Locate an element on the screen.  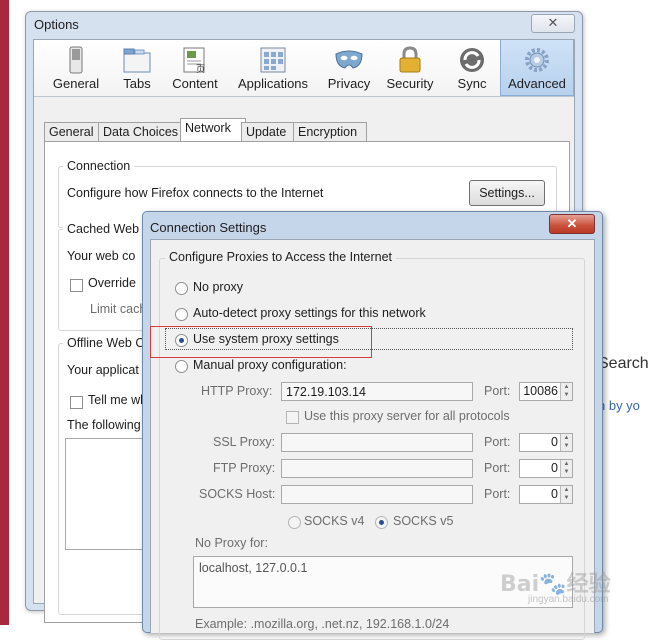
watermark-url: jingyan.baidu.com is located at coordinates (568, 599).